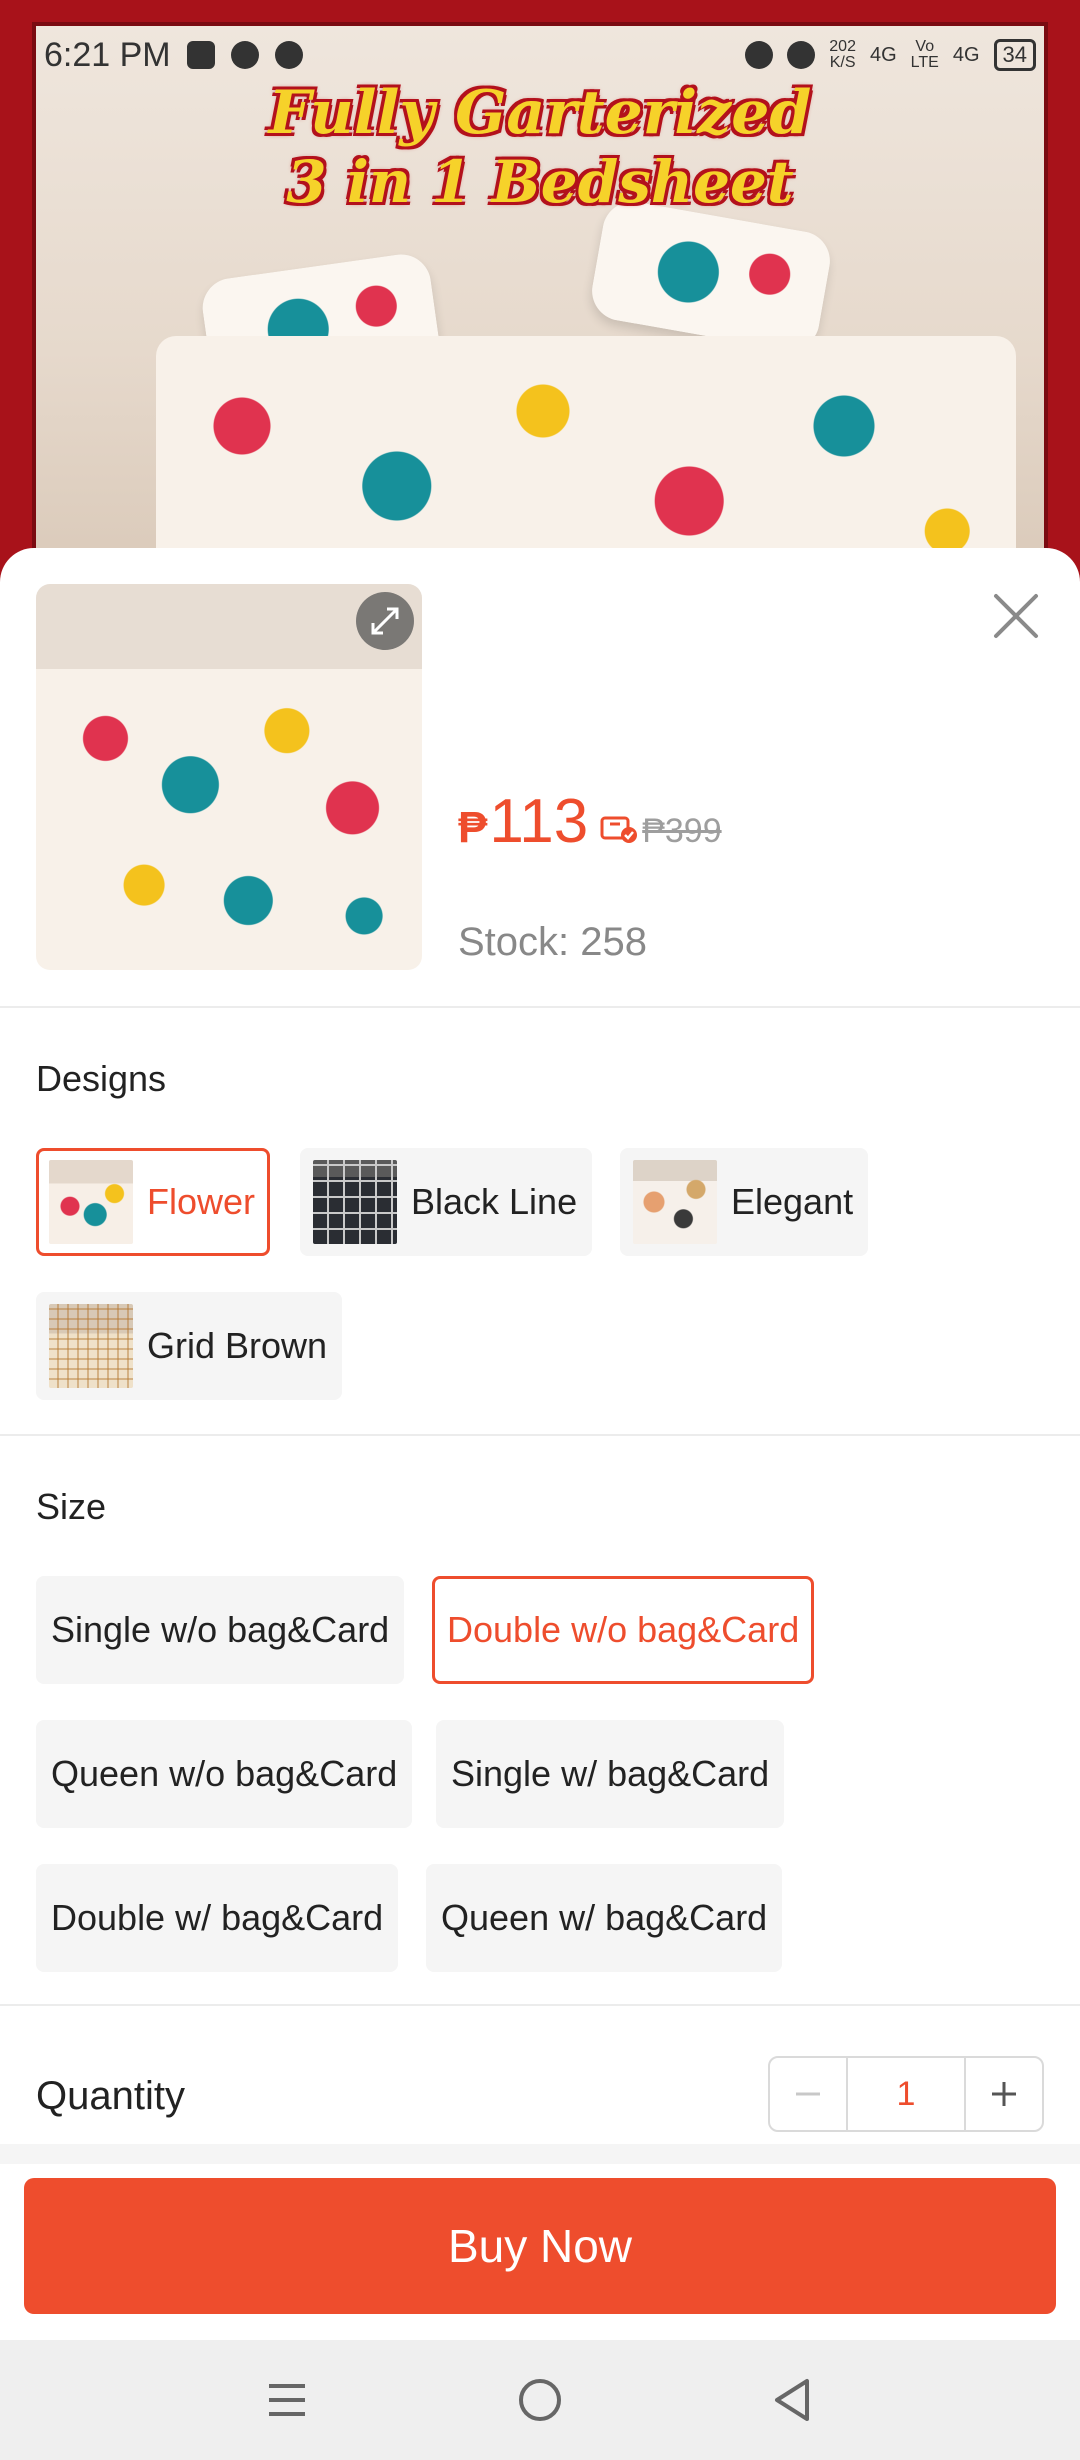  I want to click on volte-indicator: Vo LTE, so click(925, 55).